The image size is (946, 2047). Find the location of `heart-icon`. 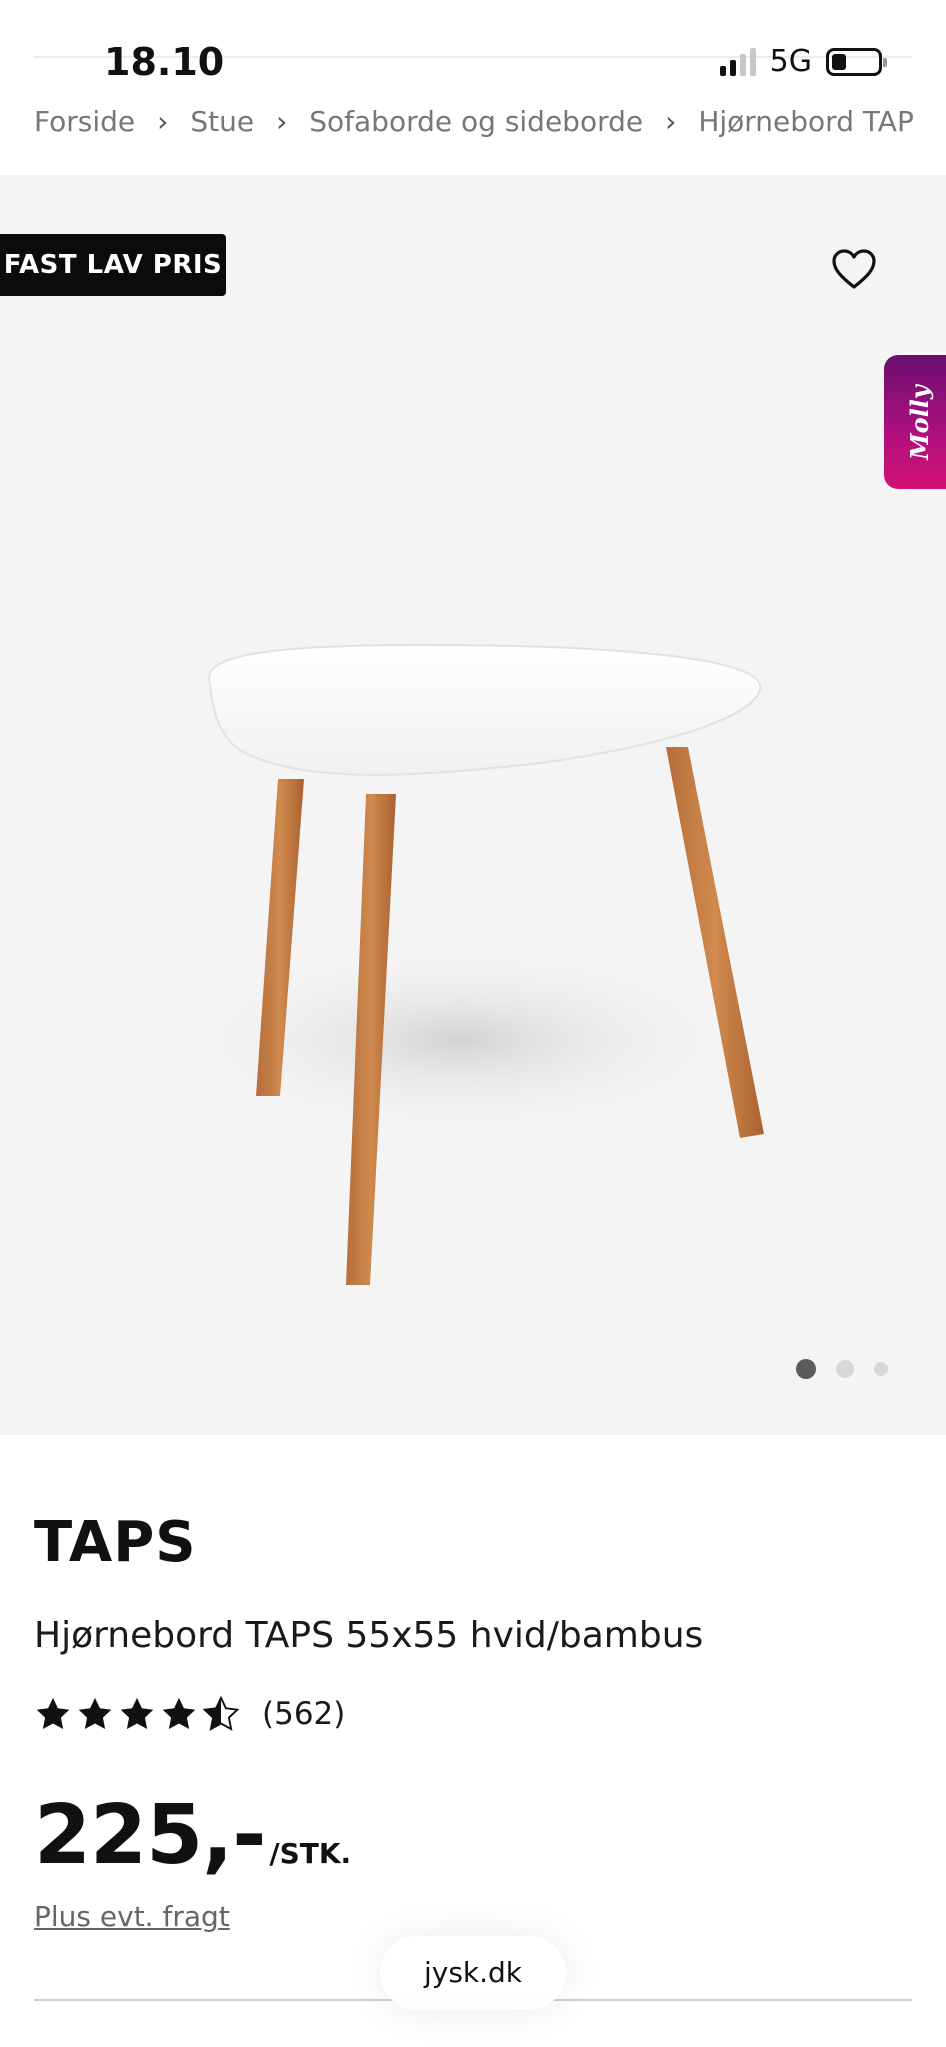

heart-icon is located at coordinates (854, 269).